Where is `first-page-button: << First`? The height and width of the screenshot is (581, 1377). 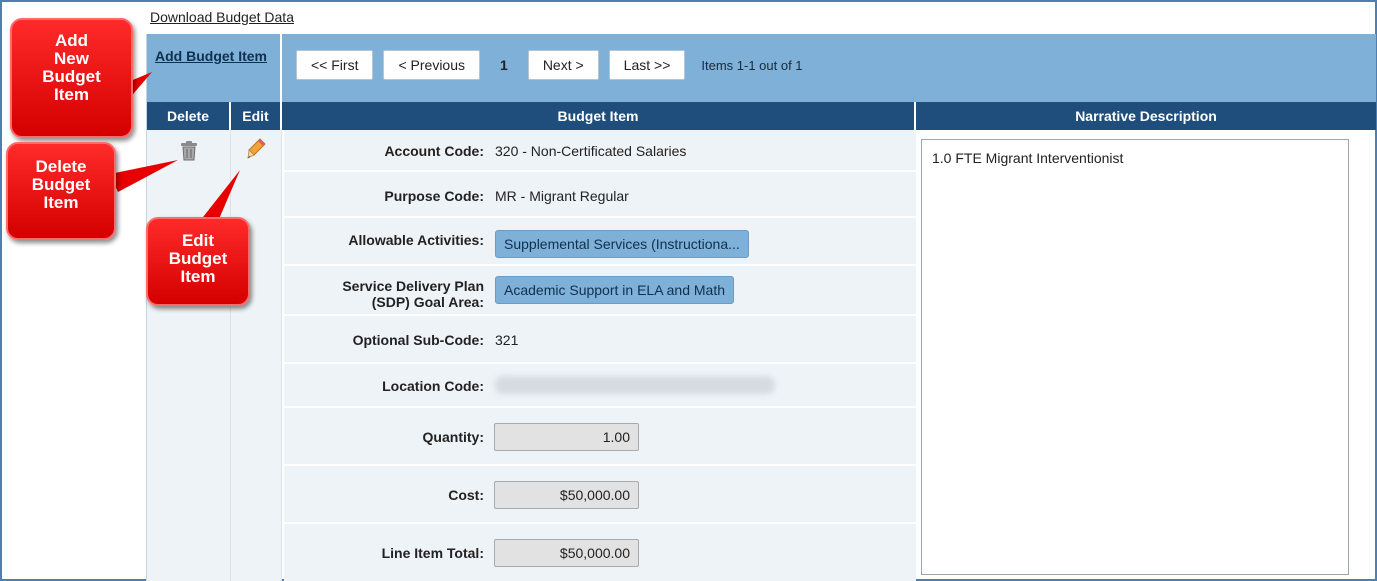
first-page-button: << First is located at coordinates (335, 65).